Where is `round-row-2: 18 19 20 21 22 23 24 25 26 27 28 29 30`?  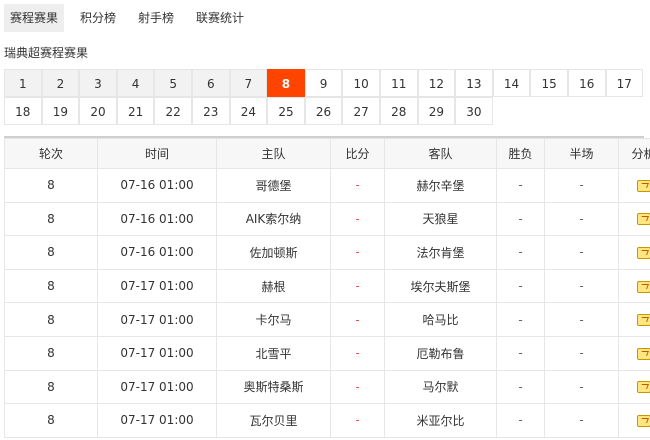 round-row-2: 18 19 20 21 22 23 24 25 26 27 28 29 30 is located at coordinates (324, 111).